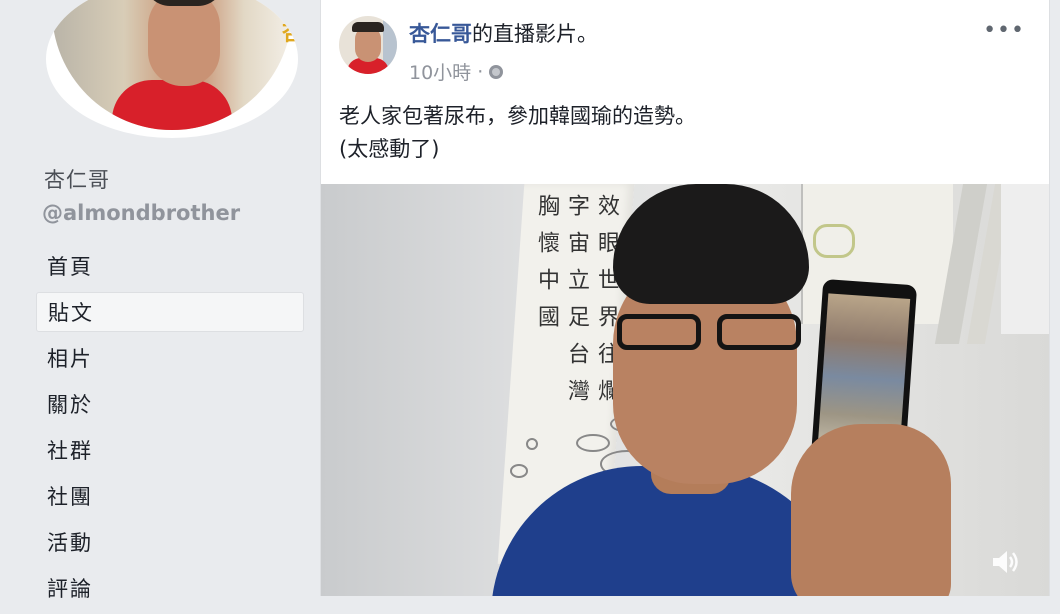  Describe the element at coordinates (535, 34) in the screenshot. I see `post-action-text: 的直播影片。` at that location.